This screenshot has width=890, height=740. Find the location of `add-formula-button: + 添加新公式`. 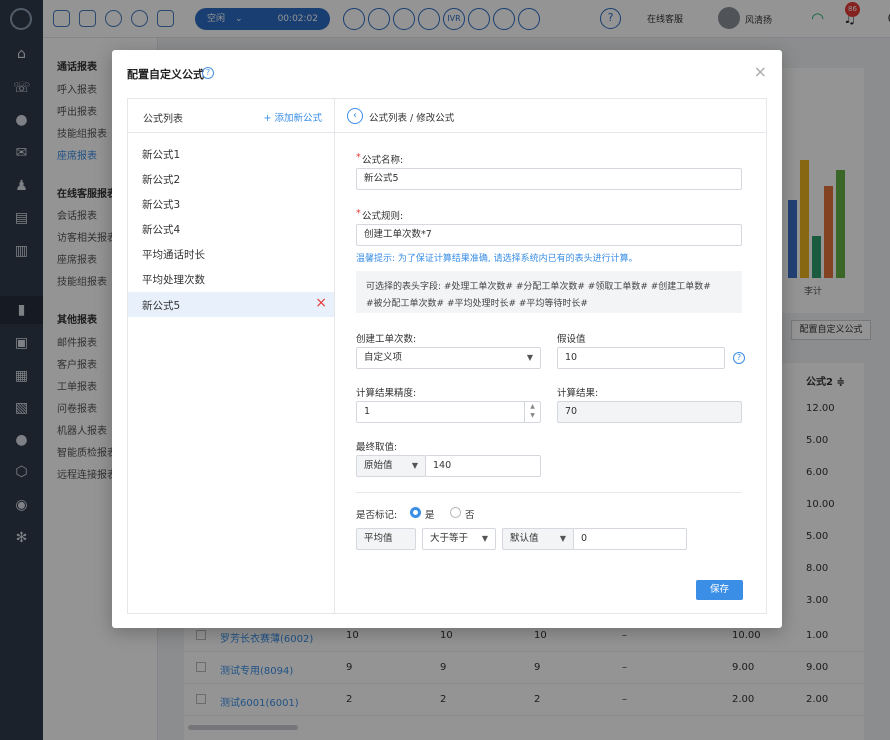

add-formula-button: + 添加新公式 is located at coordinates (293, 117).